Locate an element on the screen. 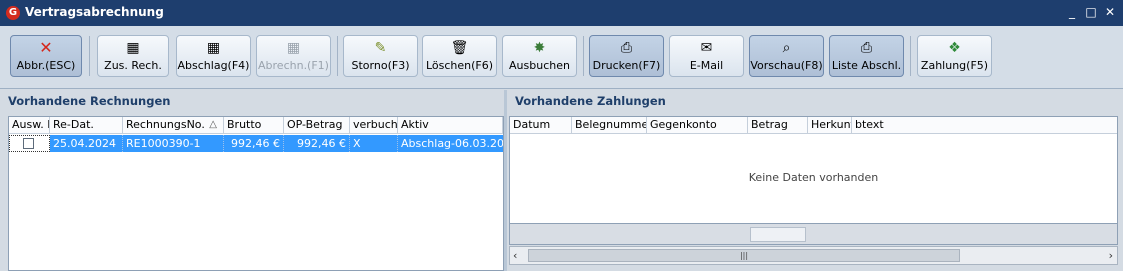  storno-label: Storno(F3) is located at coordinates (380, 65).